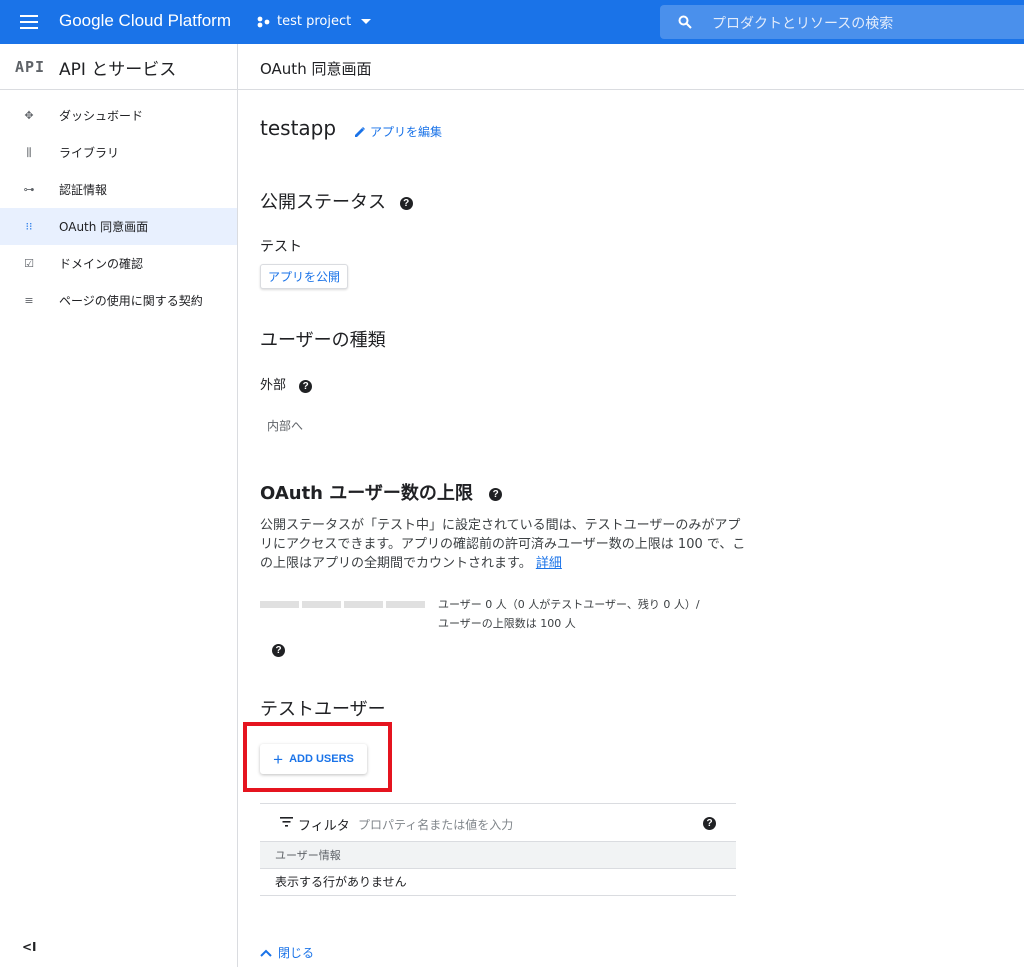  Describe the element at coordinates (83, 190) in the screenshot. I see `sidebar-item-label: 認証情報` at that location.